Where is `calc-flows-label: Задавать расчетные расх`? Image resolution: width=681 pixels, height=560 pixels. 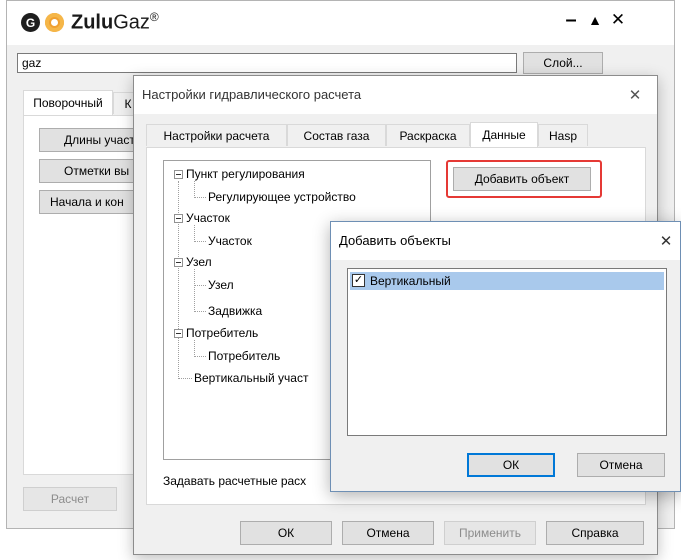 calc-flows-label: Задавать расчетные расх is located at coordinates (235, 481).